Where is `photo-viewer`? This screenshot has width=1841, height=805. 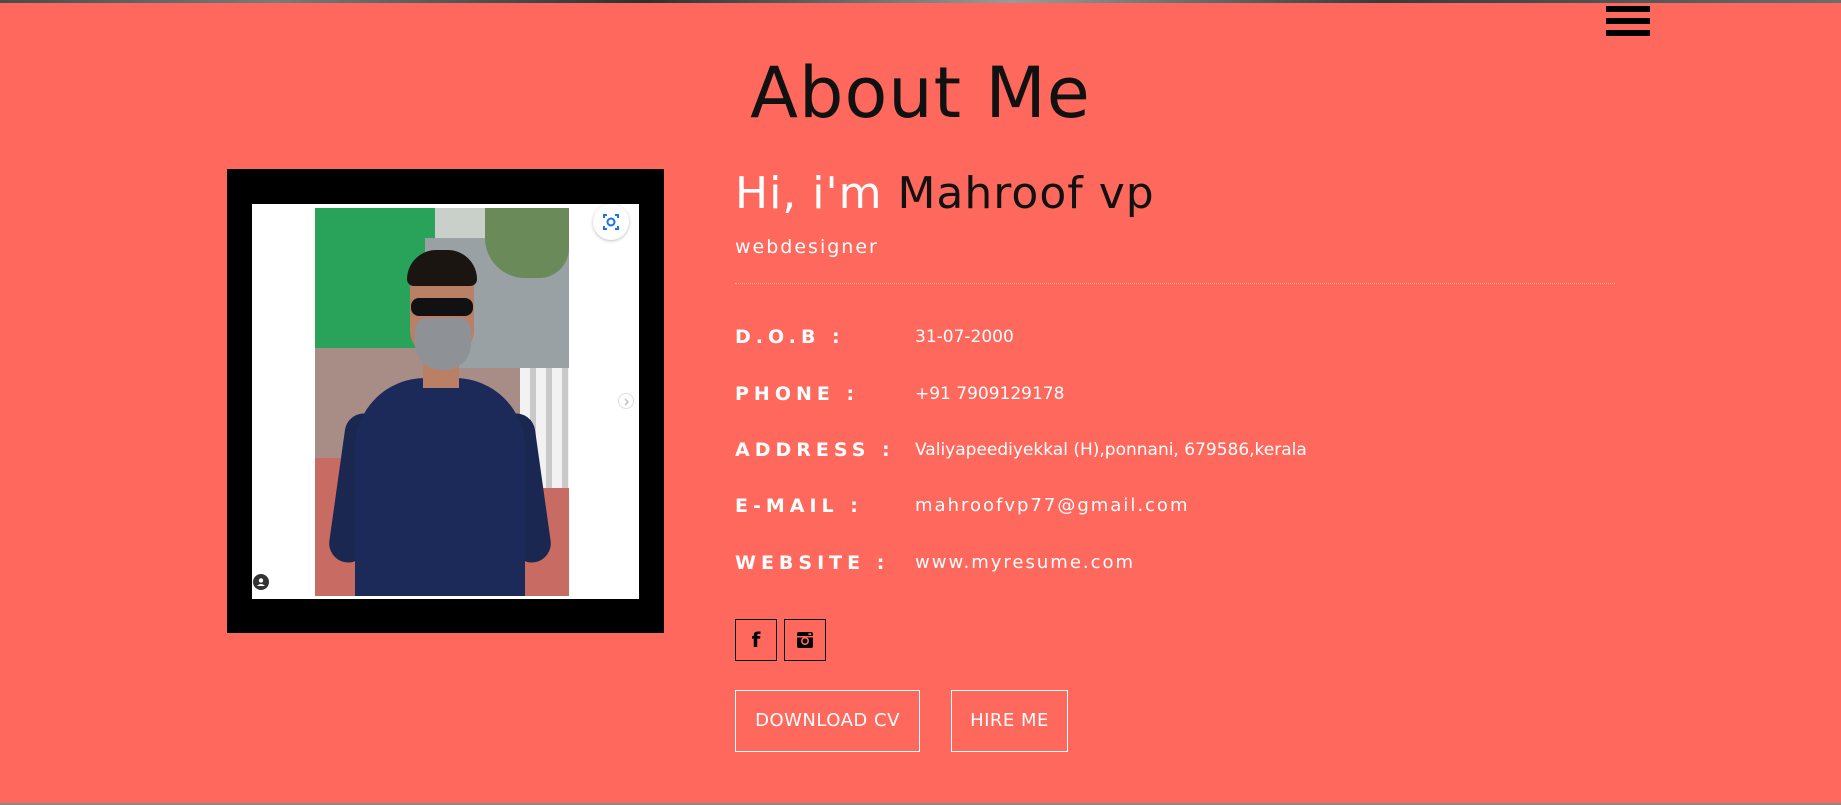
photo-viewer is located at coordinates (445, 401).